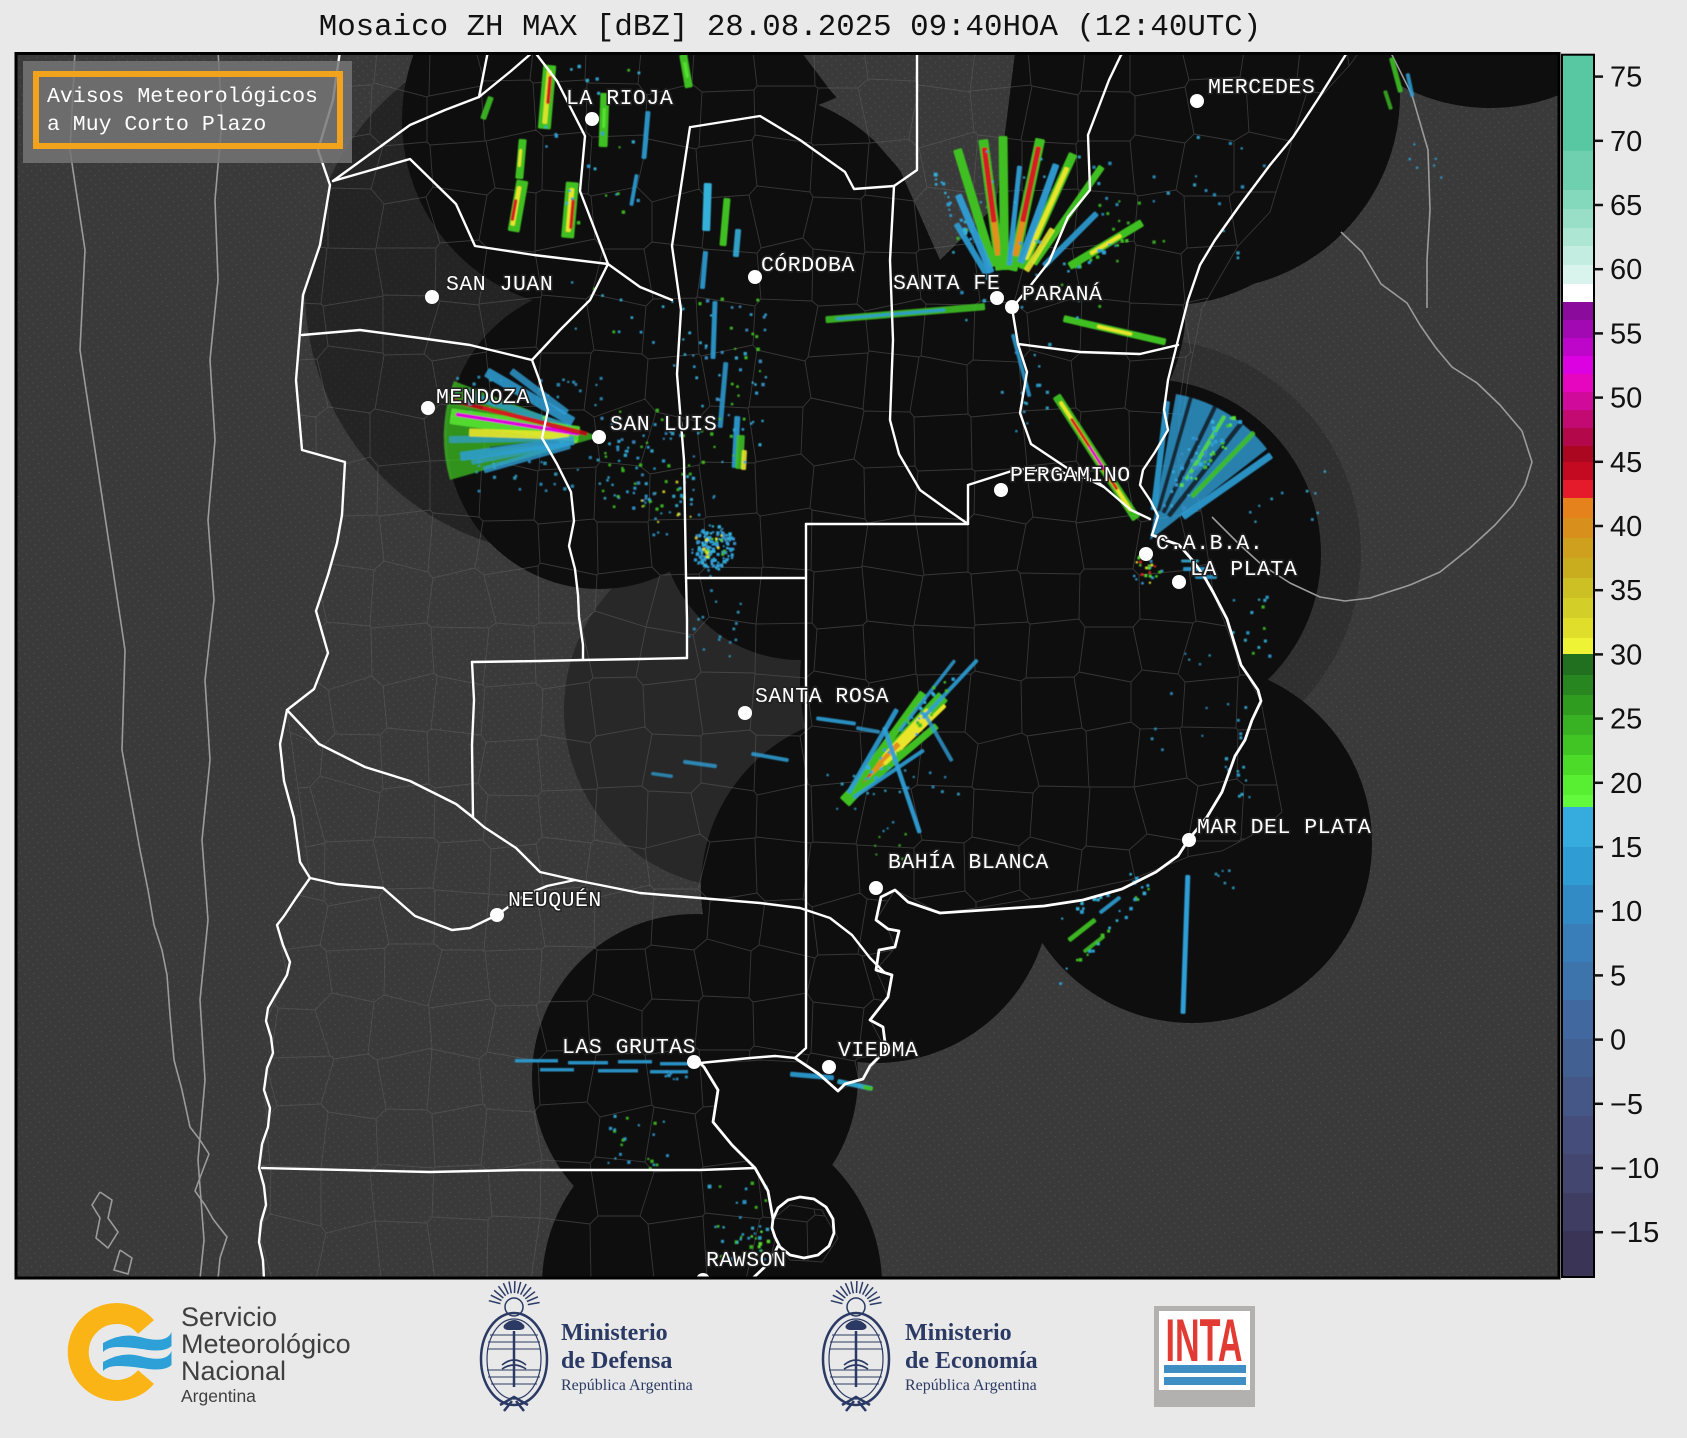 Image resolution: width=1687 pixels, height=1438 pixels. I want to click on svg-text: NEUQUÉN, so click(555, 900).